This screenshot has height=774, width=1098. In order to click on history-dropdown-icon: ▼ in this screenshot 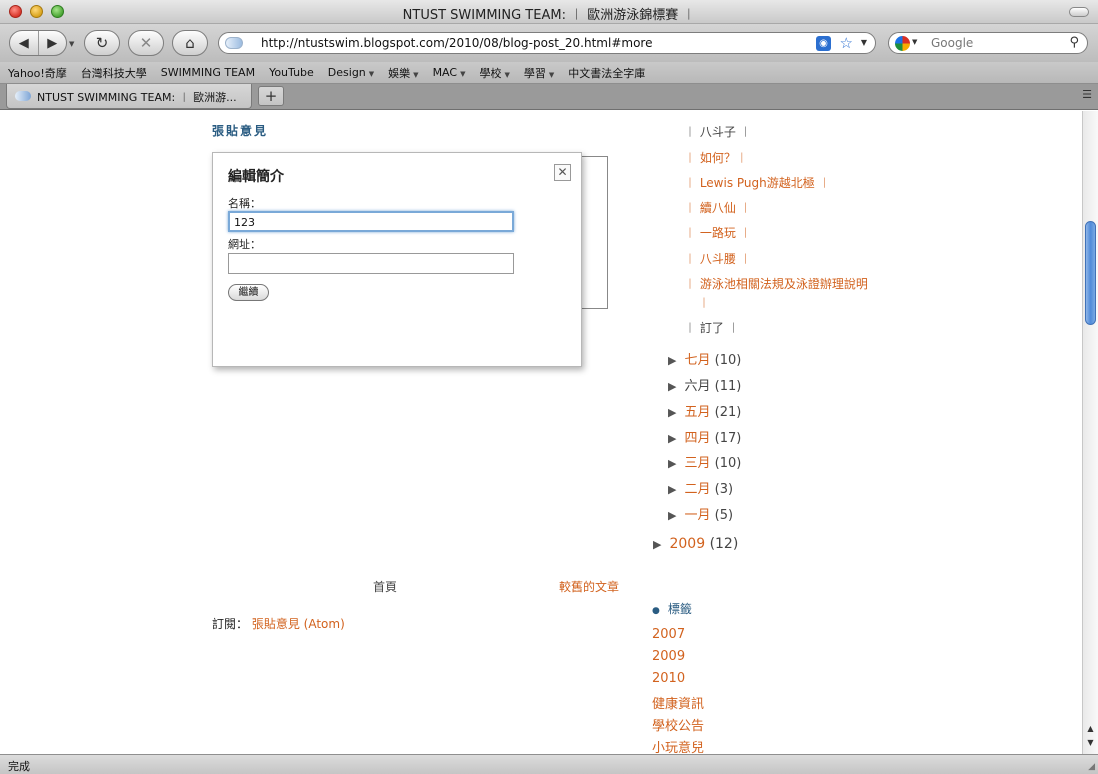, I will do `click(71, 44)`.